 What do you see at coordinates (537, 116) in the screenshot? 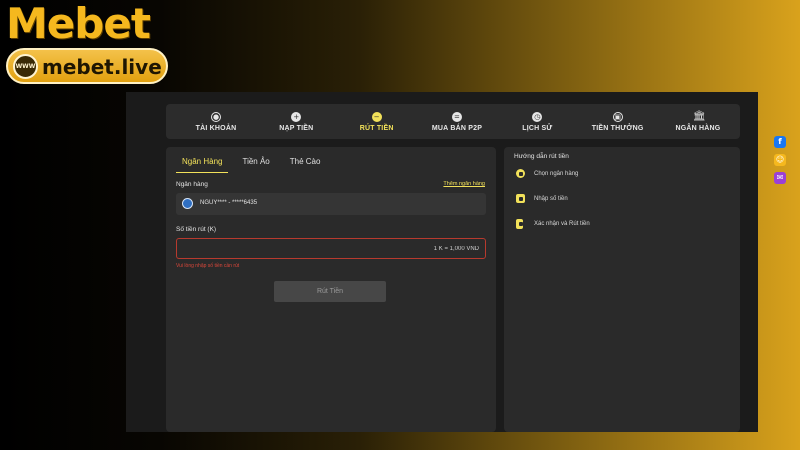
I see `clock-icon: ◷` at bounding box center [537, 116].